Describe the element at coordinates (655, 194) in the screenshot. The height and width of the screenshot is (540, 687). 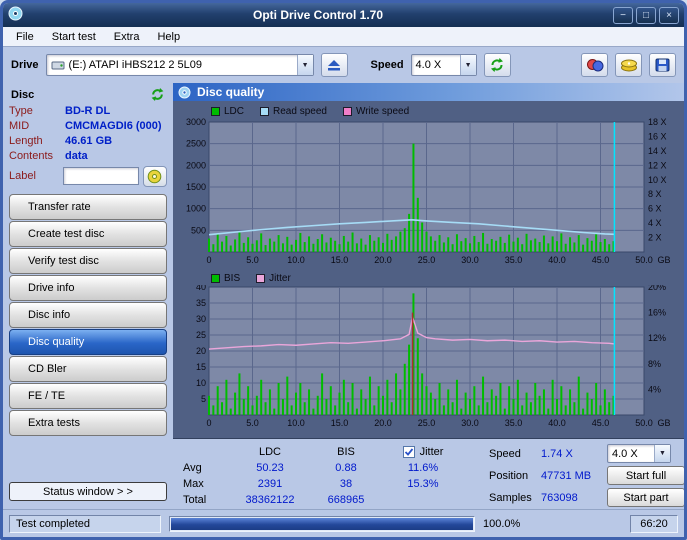
I see `svg-text: 8 X` at that location.